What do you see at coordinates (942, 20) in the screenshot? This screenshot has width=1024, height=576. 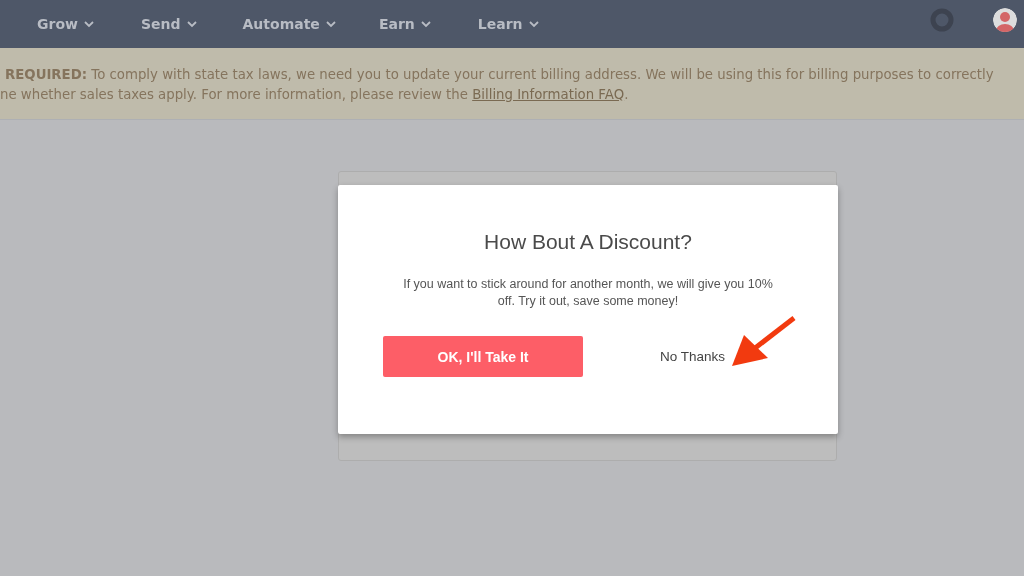 I see `loading-spinner-icon` at bounding box center [942, 20].